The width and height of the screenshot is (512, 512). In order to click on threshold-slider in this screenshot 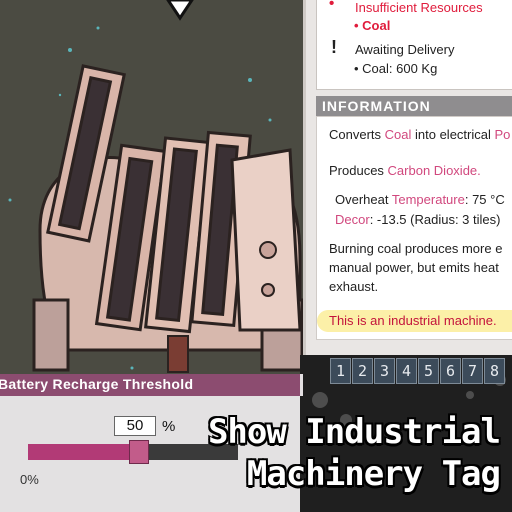, I will do `click(133, 452)`.